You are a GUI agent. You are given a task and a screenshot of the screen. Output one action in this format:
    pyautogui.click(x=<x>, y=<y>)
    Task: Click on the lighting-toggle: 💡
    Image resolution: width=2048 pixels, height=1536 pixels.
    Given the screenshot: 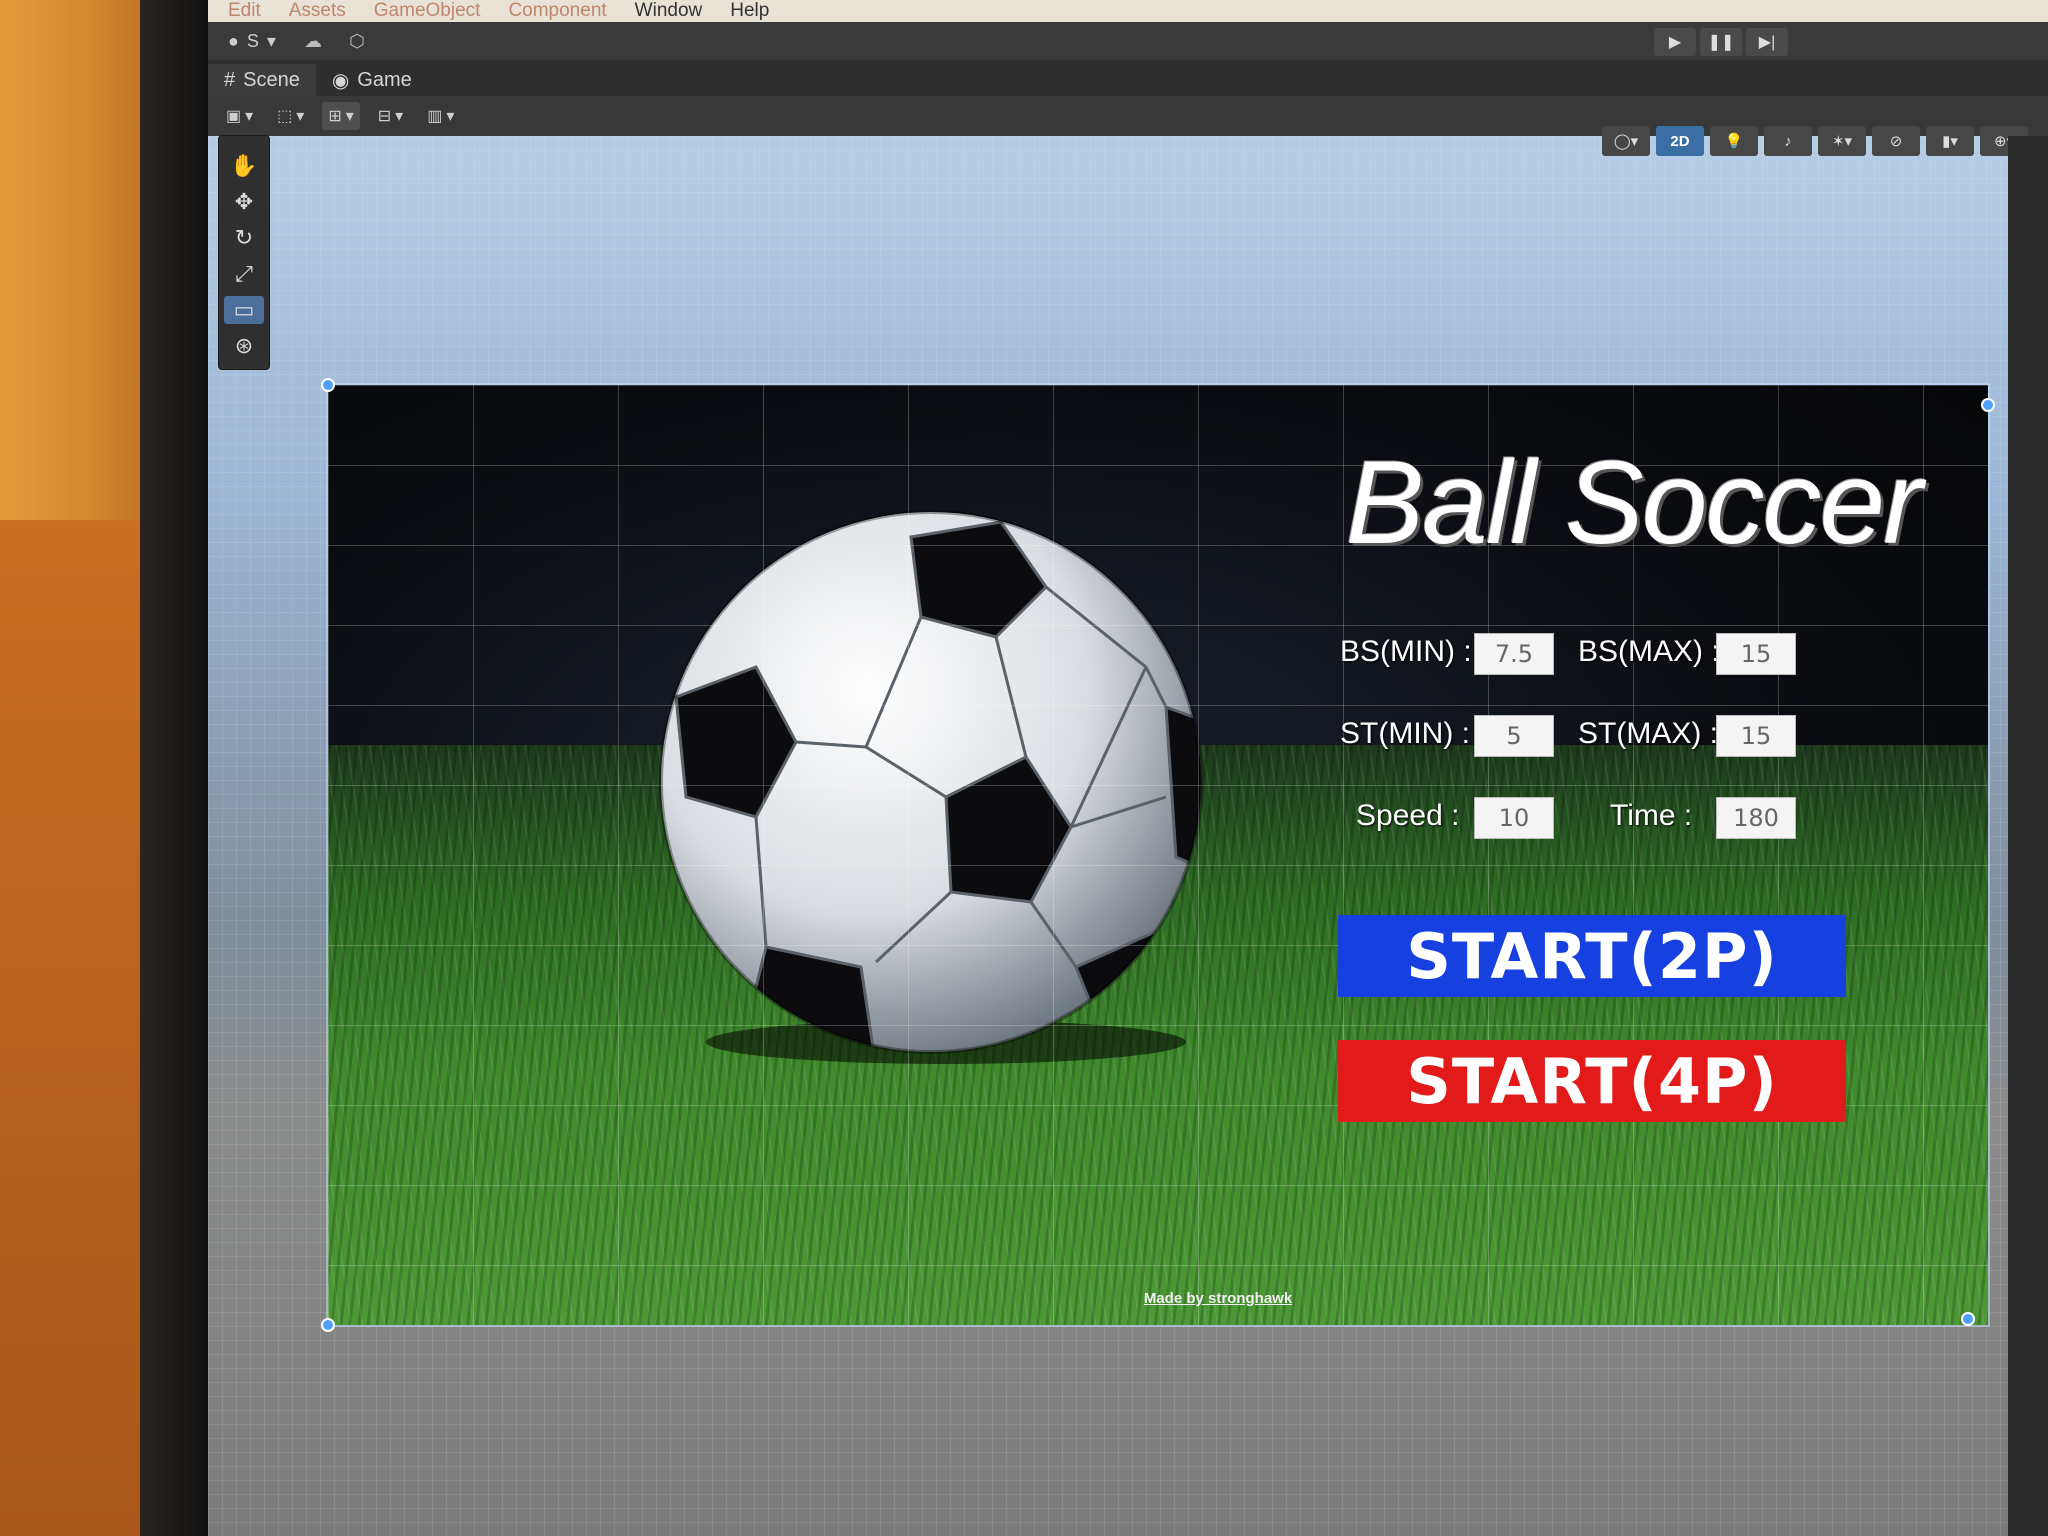 What is the action you would take?
    pyautogui.click(x=1734, y=141)
    